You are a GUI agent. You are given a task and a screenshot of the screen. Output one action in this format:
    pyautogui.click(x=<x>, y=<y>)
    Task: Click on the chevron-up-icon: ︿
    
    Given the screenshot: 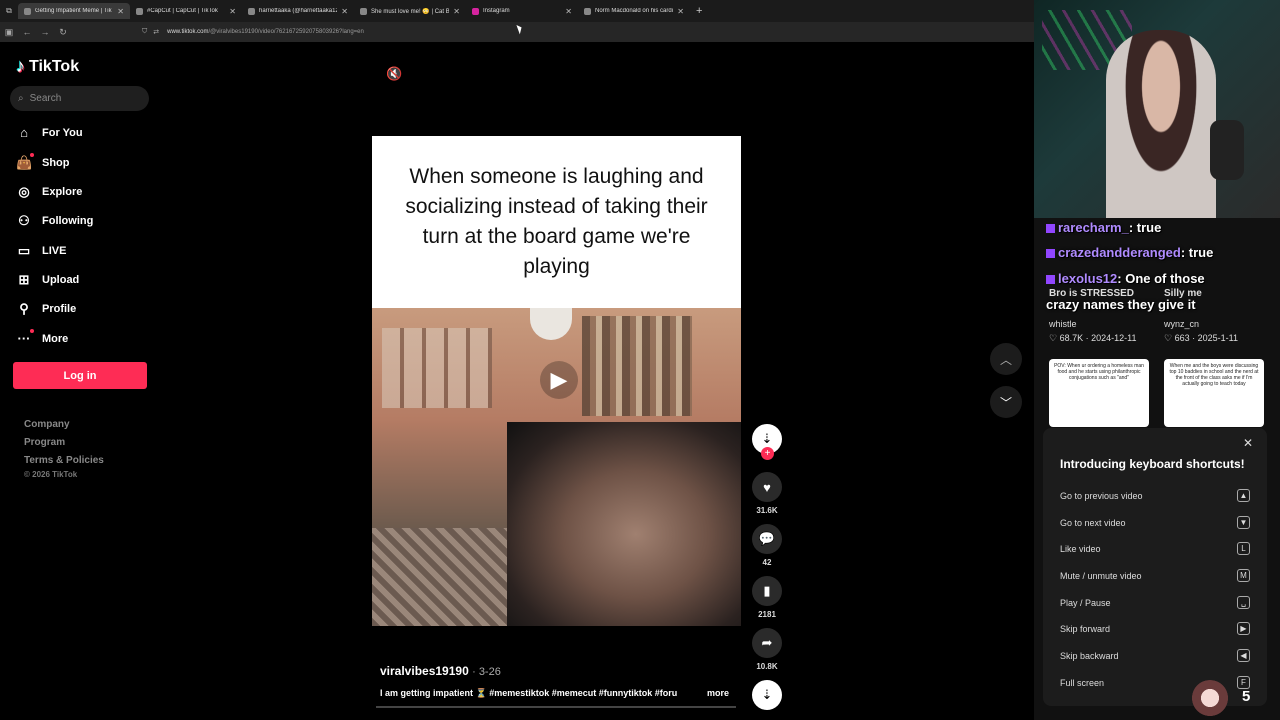 What is the action you would take?
    pyautogui.click(x=1005, y=359)
    